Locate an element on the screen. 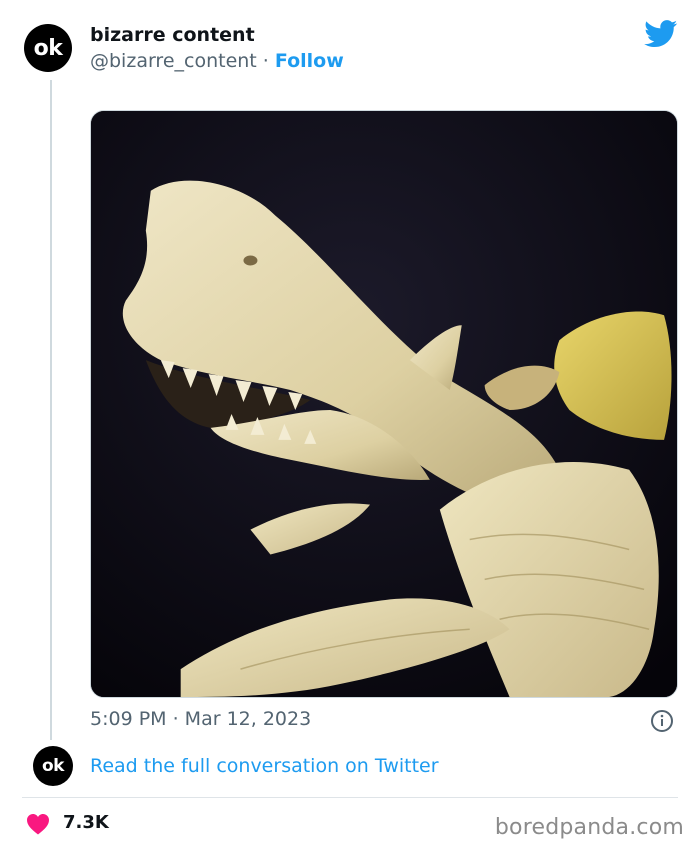 The image size is (700, 851). author-avatar: ok is located at coordinates (48, 48).